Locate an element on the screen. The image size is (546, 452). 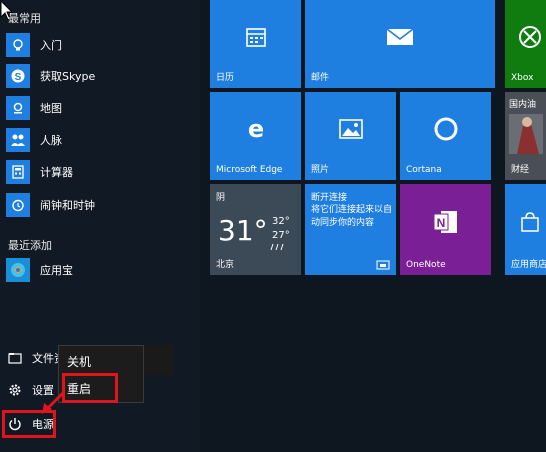
tile-onenote: N OneNote is located at coordinates (445, 229).